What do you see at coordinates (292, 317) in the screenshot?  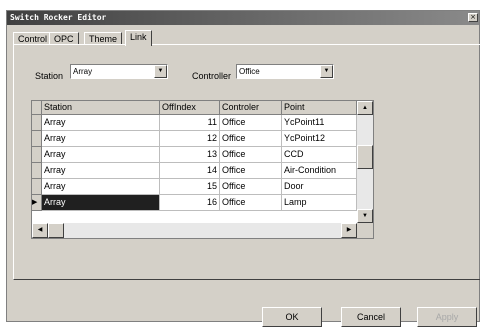 I see `ok-button: OK` at bounding box center [292, 317].